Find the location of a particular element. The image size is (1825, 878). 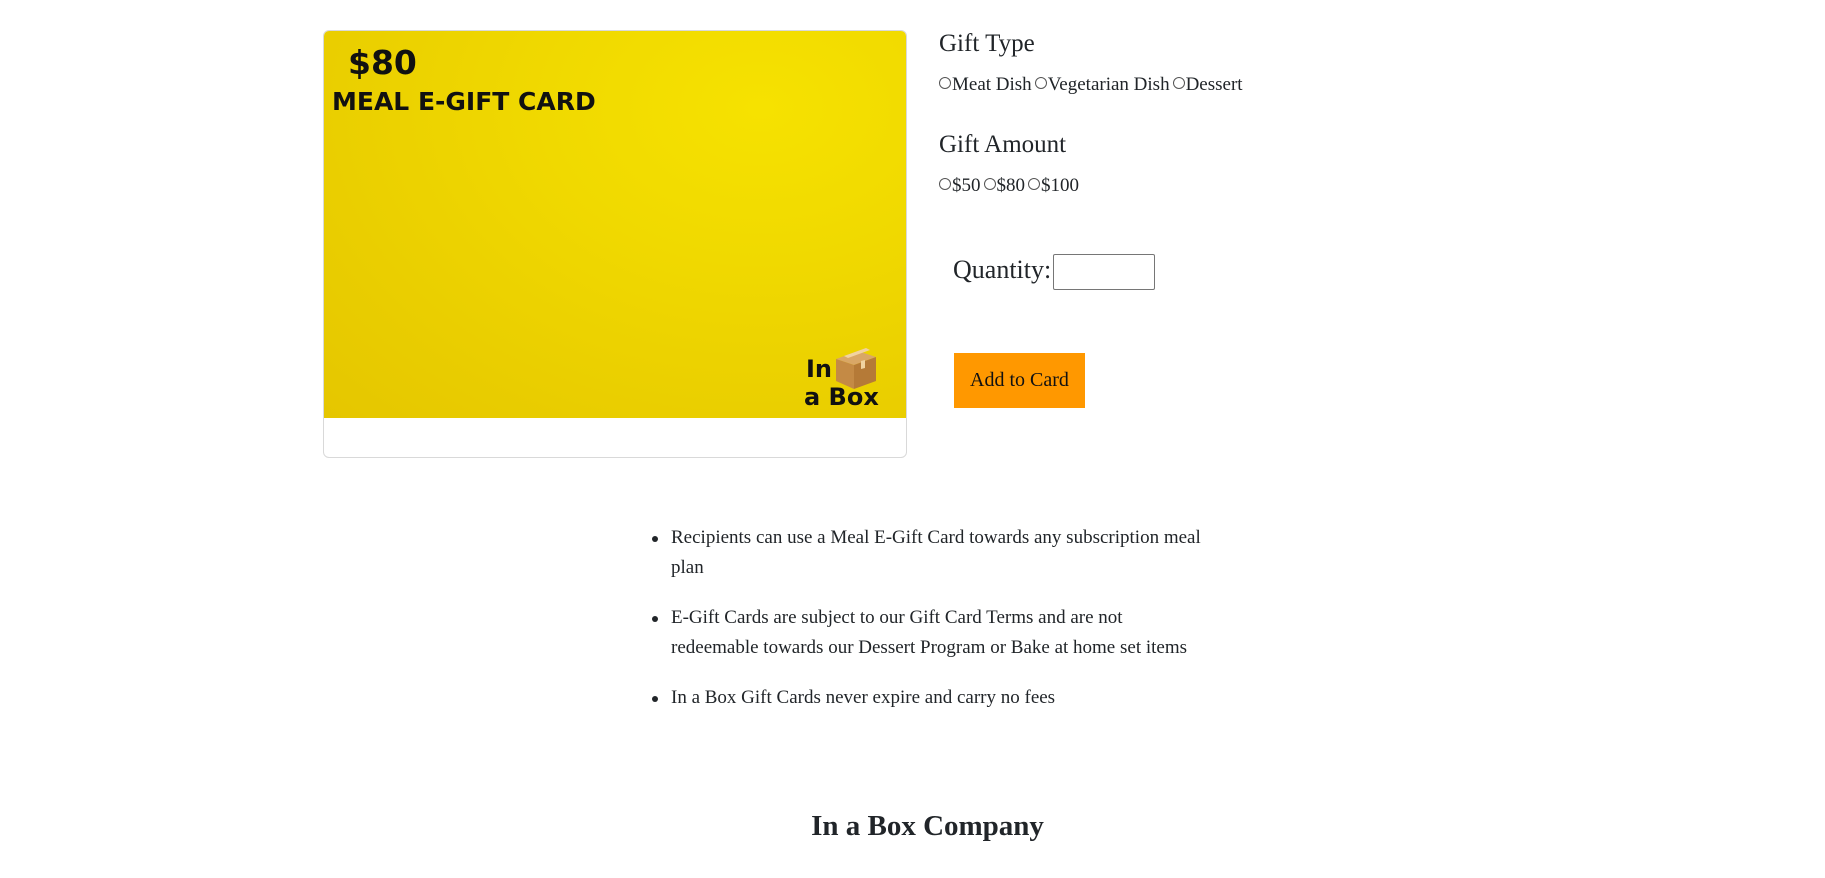

brand-logo-line2: a Box is located at coordinates (841, 397).